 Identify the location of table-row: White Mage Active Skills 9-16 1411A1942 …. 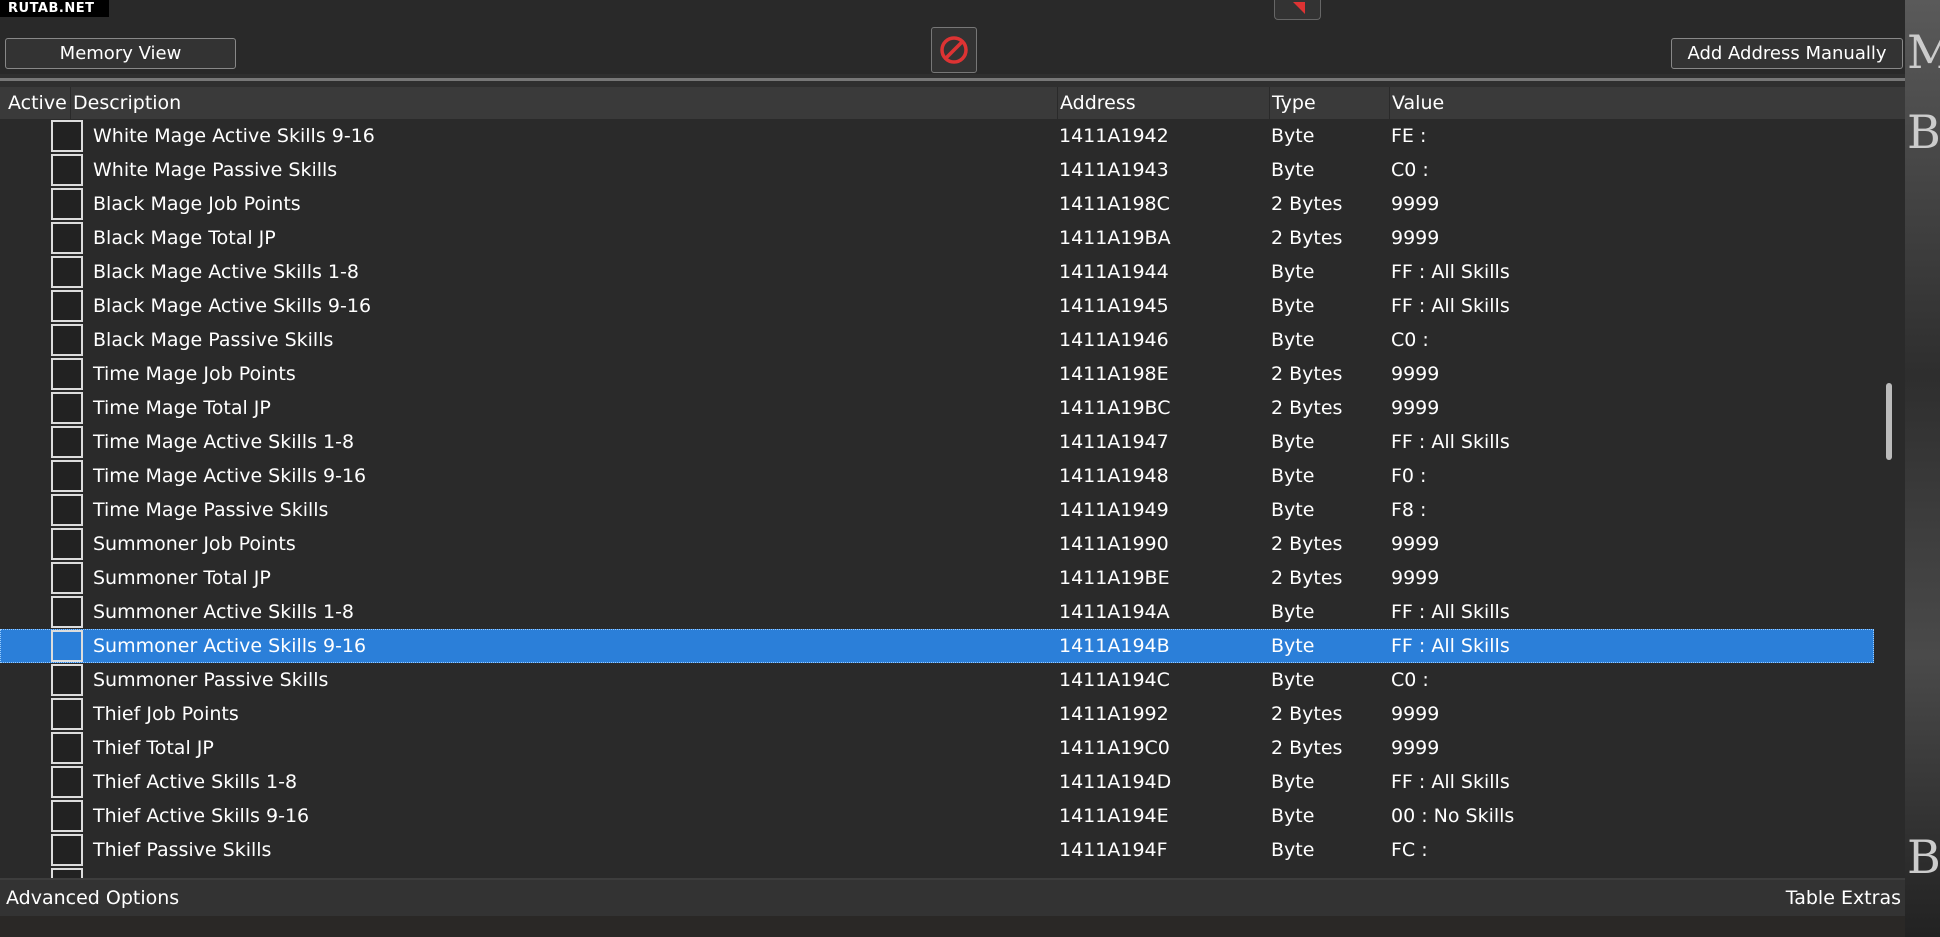
(937, 136).